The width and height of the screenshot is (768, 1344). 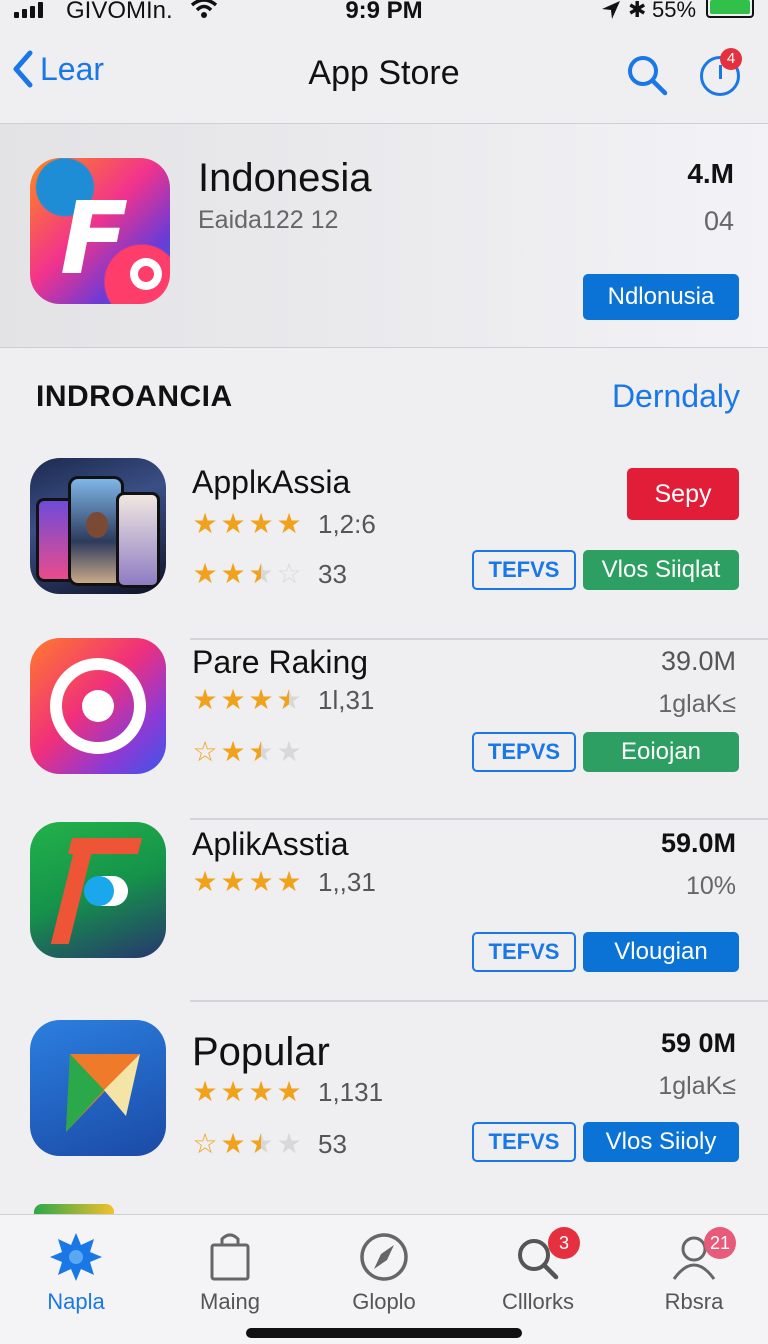 I want to click on app-icon-camera, so click(x=98, y=706).